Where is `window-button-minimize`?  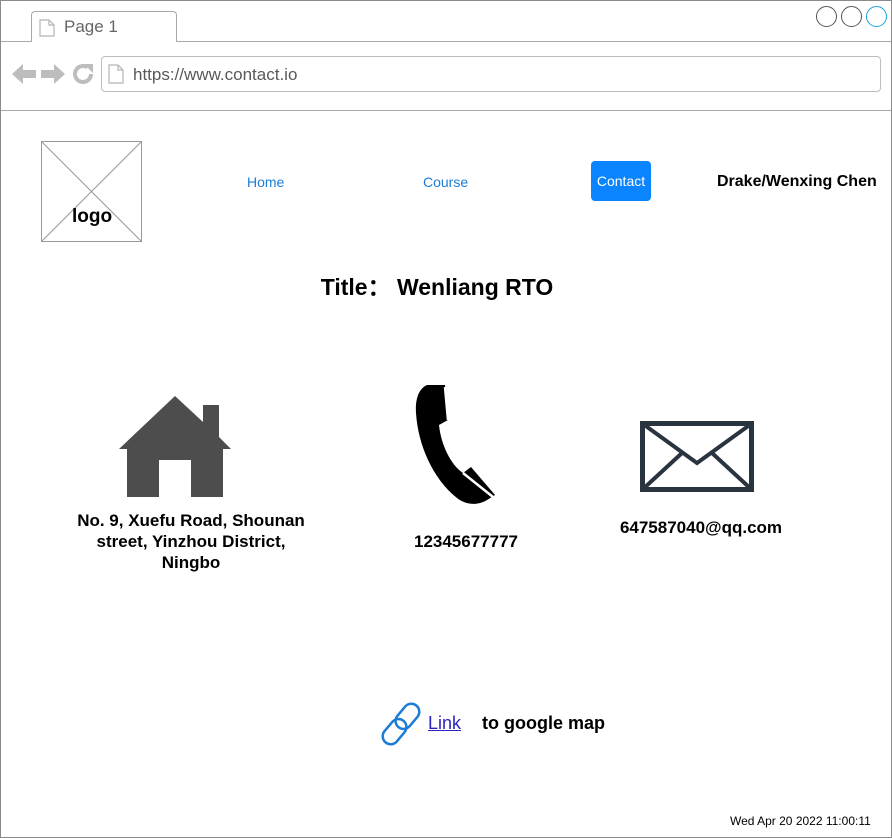 window-button-minimize is located at coordinates (826, 16).